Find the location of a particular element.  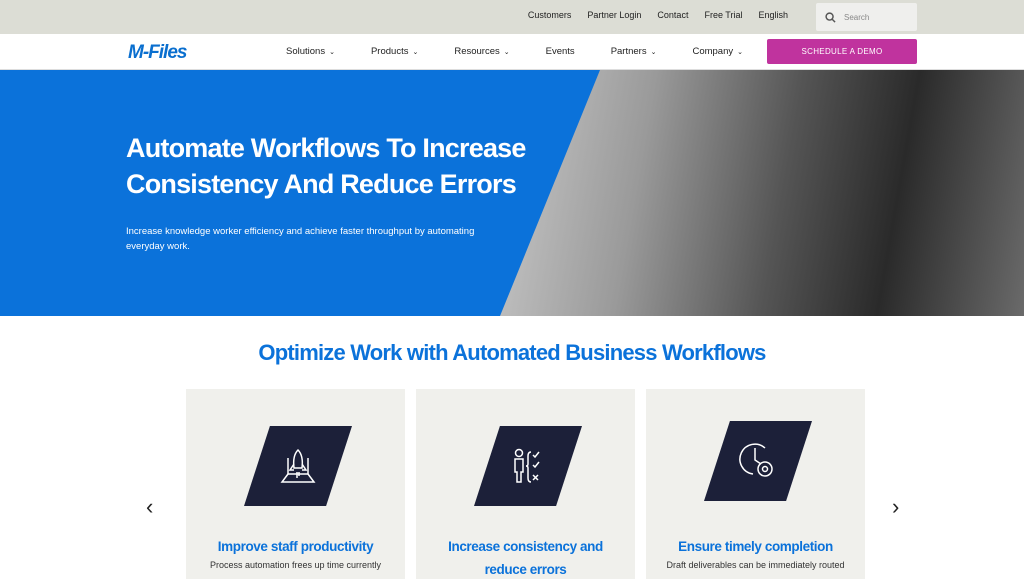

card-title: Improve staff productivity is located at coordinates (295, 546).